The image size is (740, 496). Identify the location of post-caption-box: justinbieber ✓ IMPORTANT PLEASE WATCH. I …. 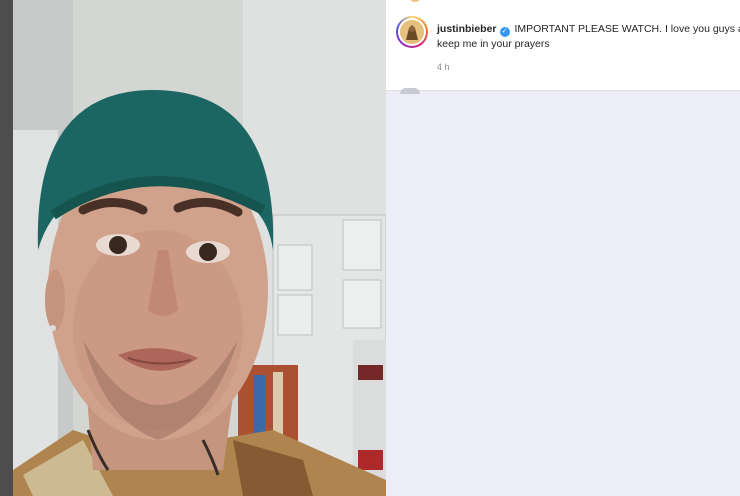
(563, 47).